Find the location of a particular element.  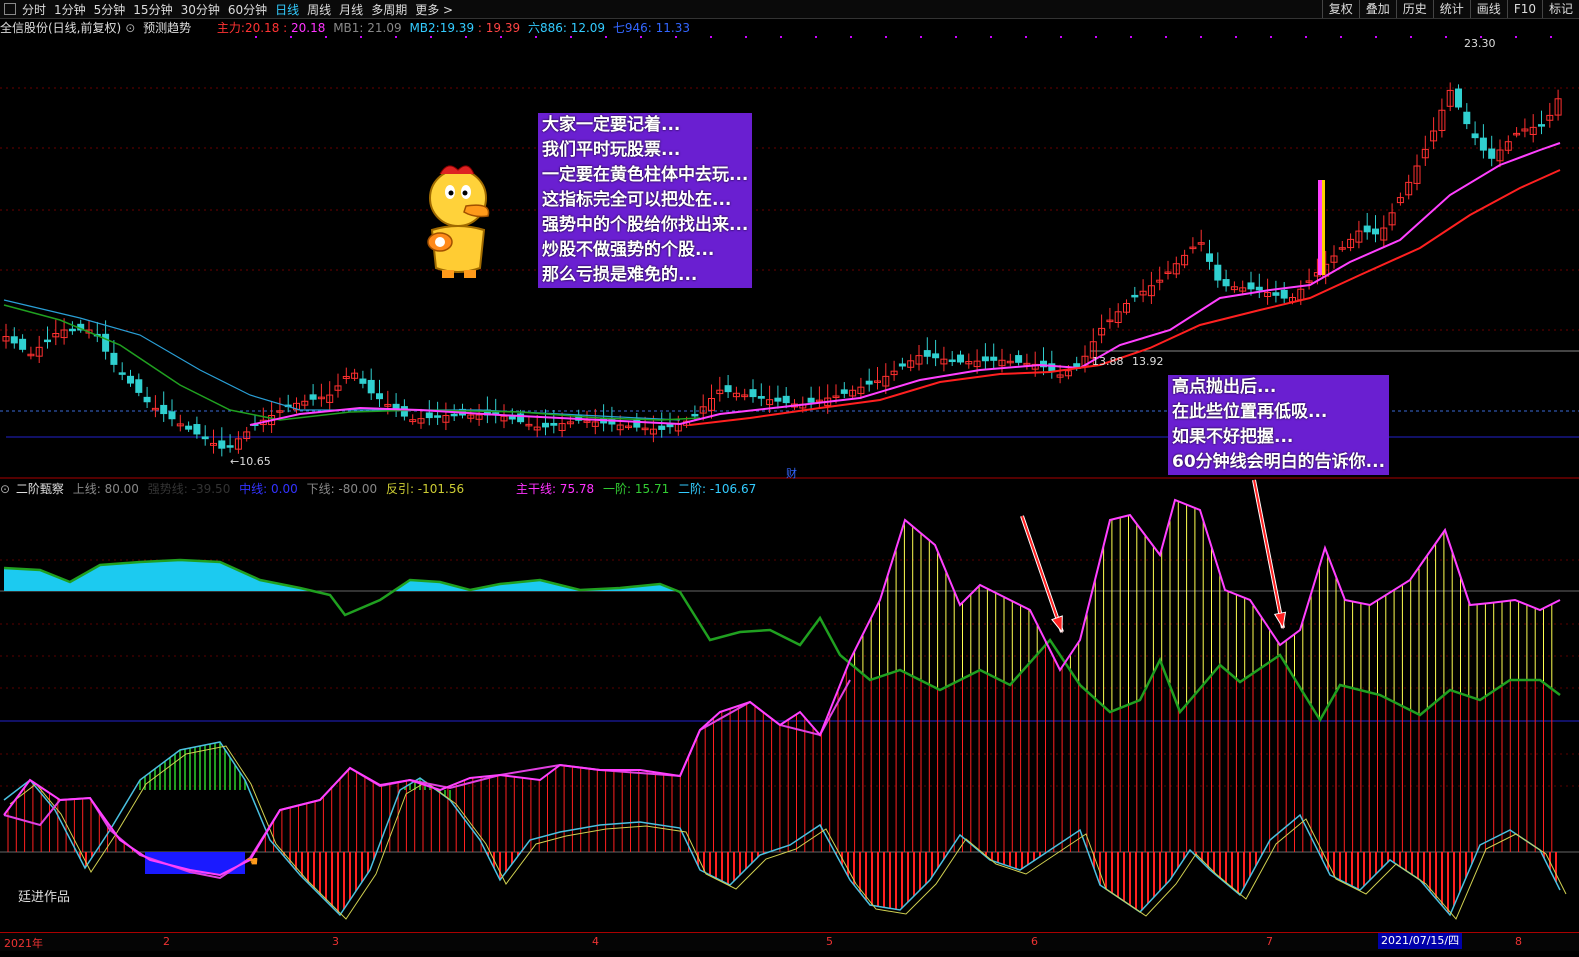

hand-cursor-icon: ☚ is located at coordinates (252, 862).